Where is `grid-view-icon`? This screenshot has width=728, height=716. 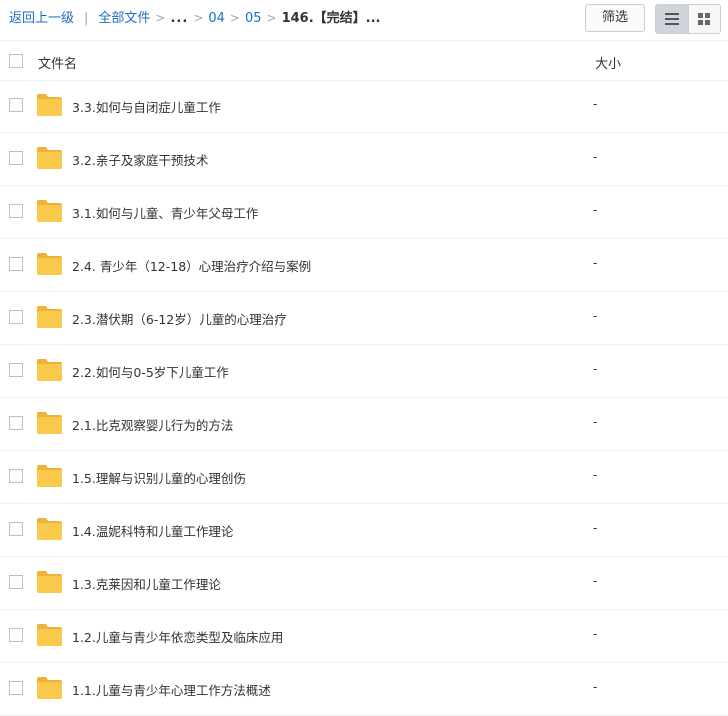
grid-view-icon is located at coordinates (704, 19).